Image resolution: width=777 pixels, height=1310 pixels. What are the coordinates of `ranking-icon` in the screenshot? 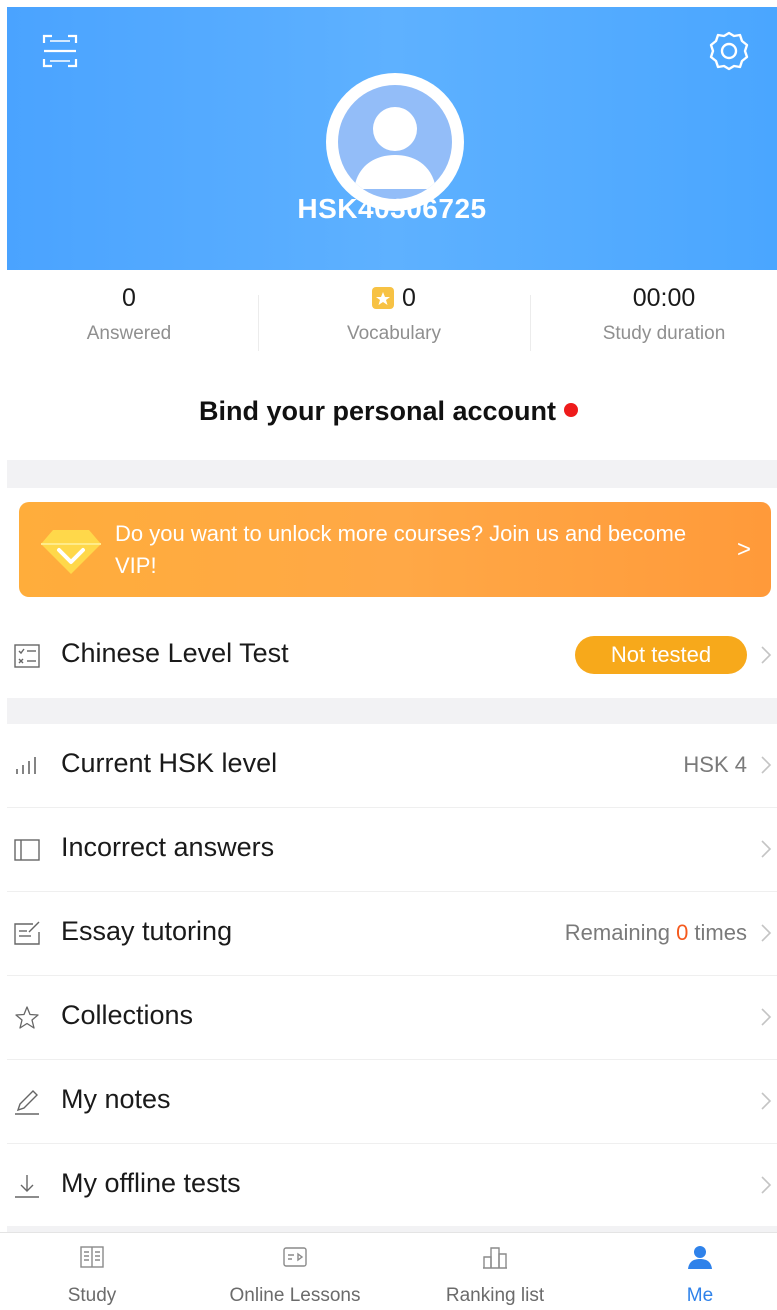 It's located at (495, 1258).